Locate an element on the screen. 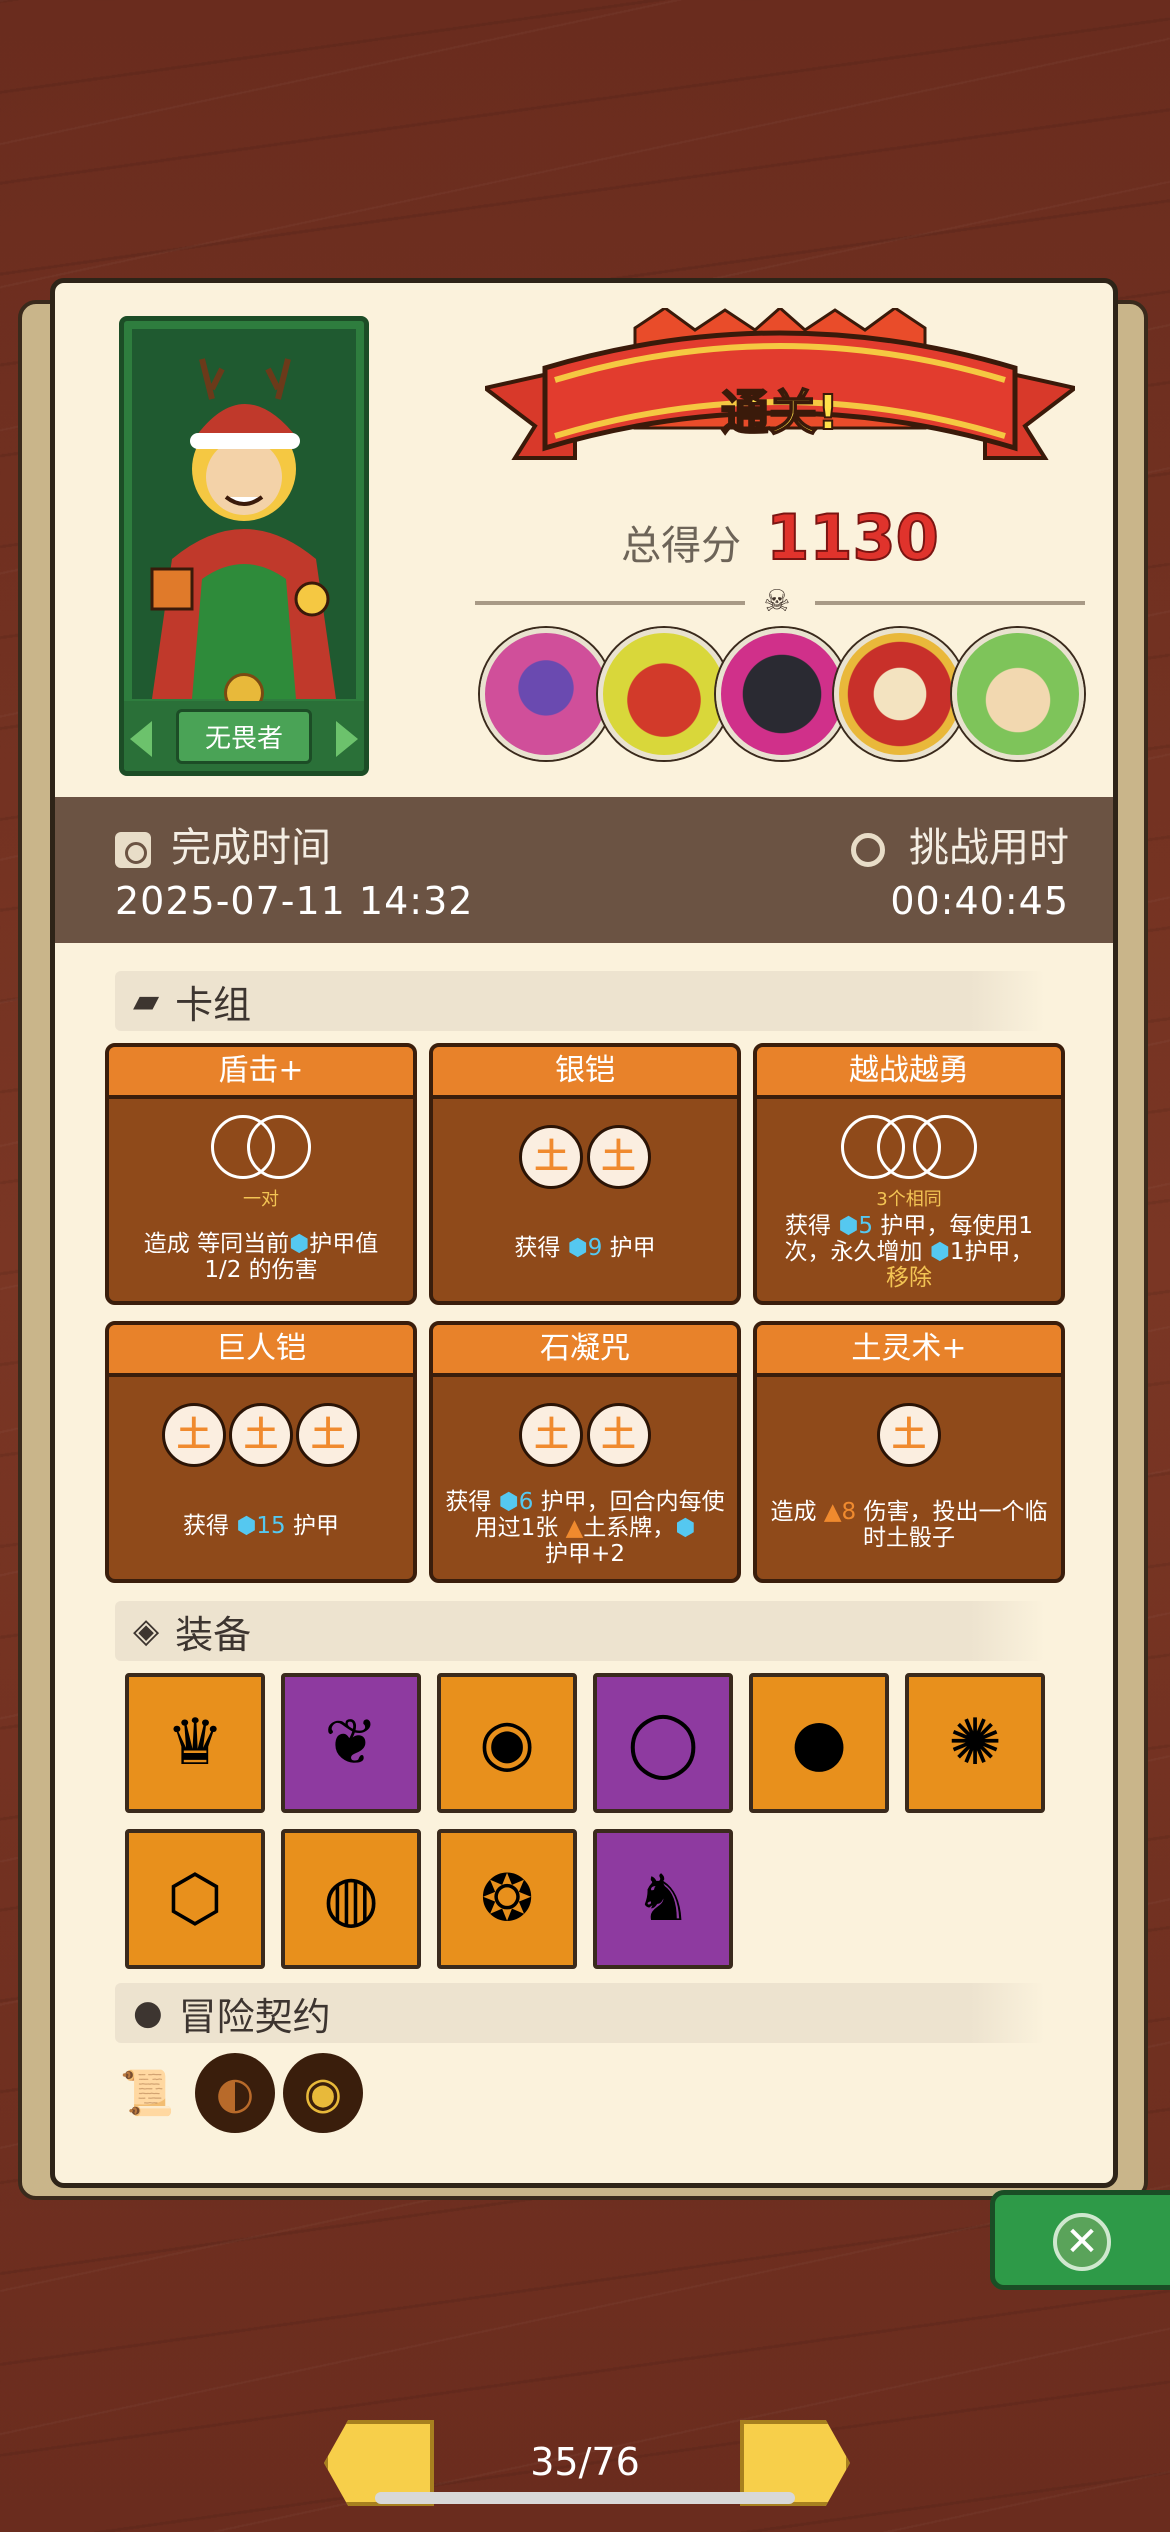 The height and width of the screenshot is (2532, 1170). armor-value: 6 is located at coordinates (526, 1502).